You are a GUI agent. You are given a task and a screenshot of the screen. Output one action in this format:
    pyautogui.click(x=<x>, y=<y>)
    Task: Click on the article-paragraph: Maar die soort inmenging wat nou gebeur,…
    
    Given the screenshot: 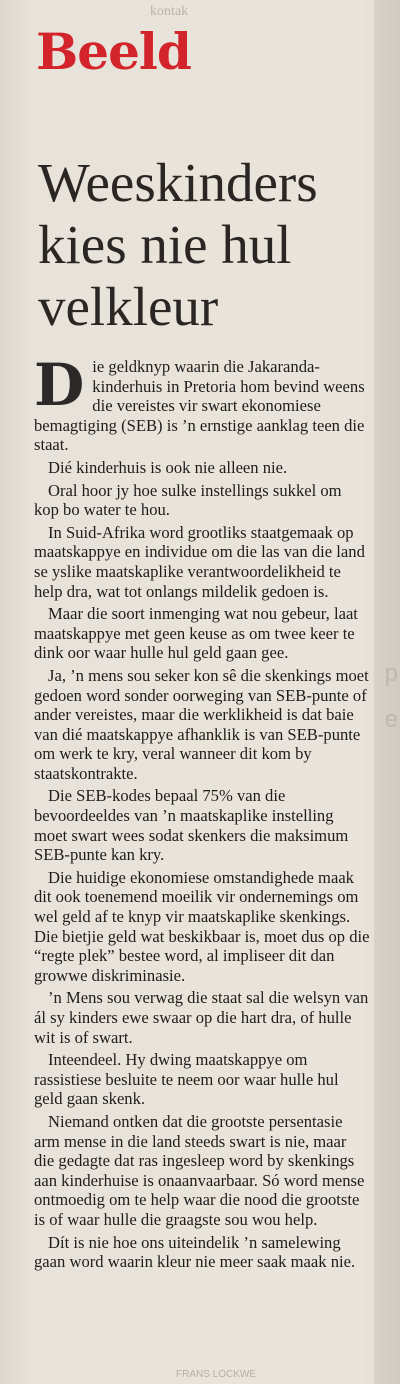 What is the action you would take?
    pyautogui.click(x=196, y=633)
    